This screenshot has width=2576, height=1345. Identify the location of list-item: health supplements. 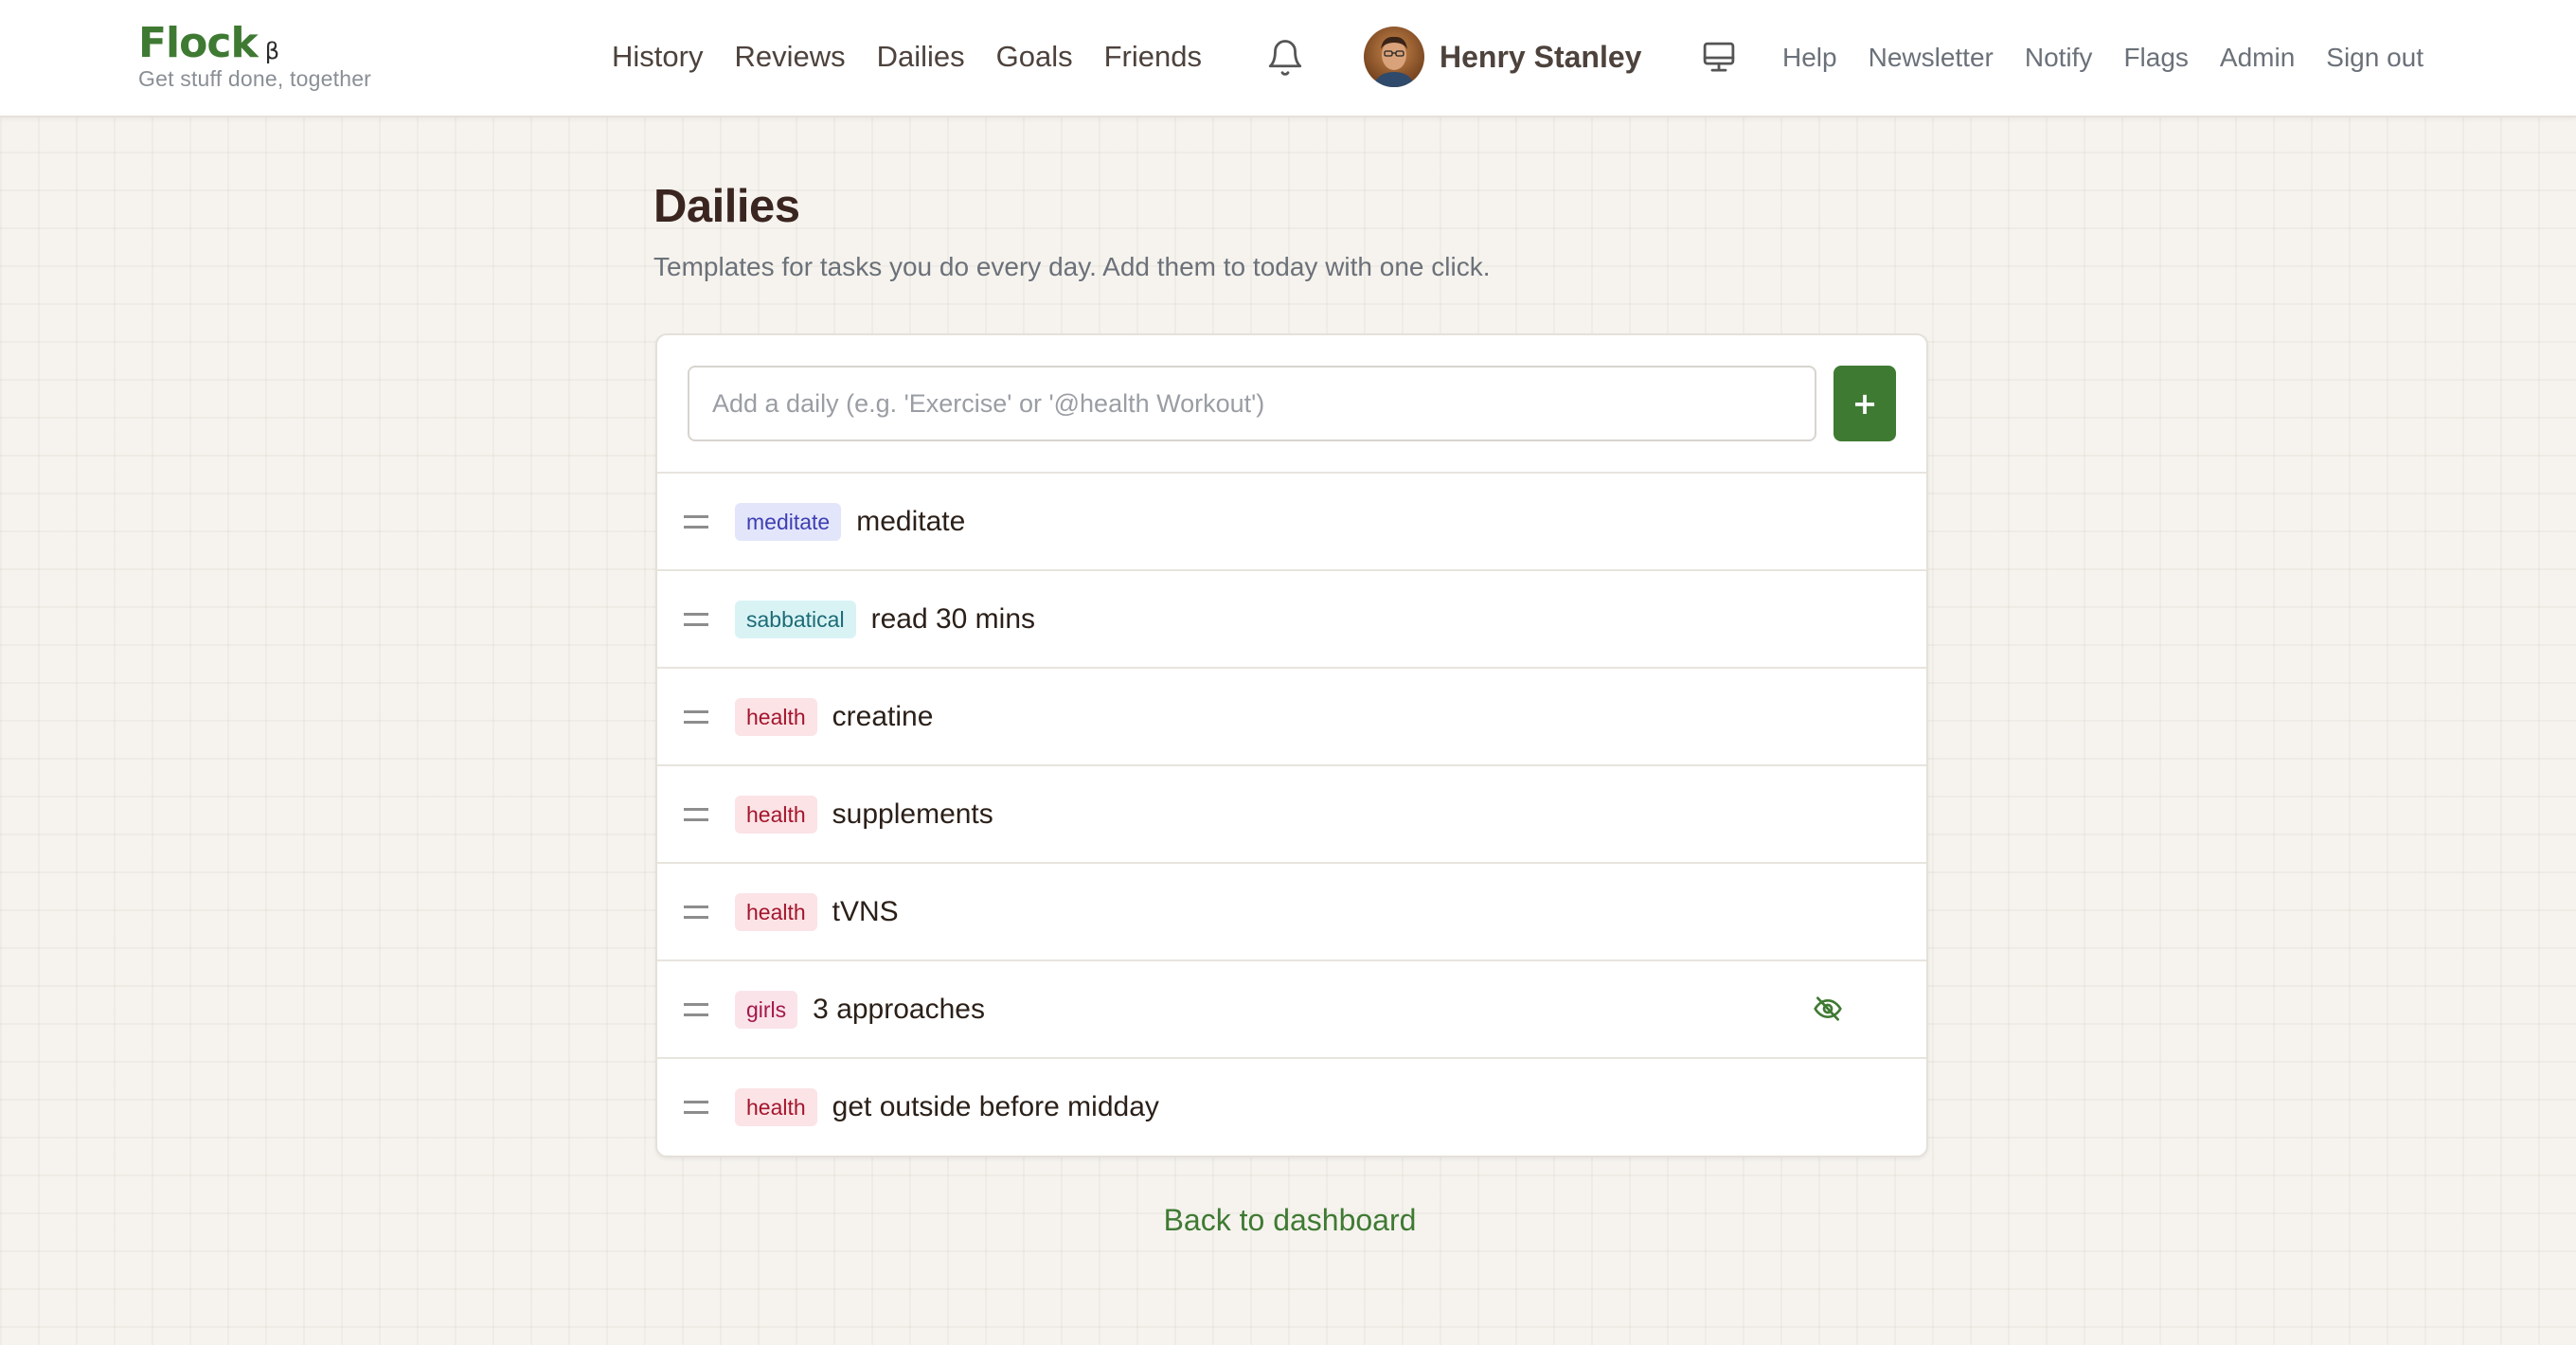
(1291, 815).